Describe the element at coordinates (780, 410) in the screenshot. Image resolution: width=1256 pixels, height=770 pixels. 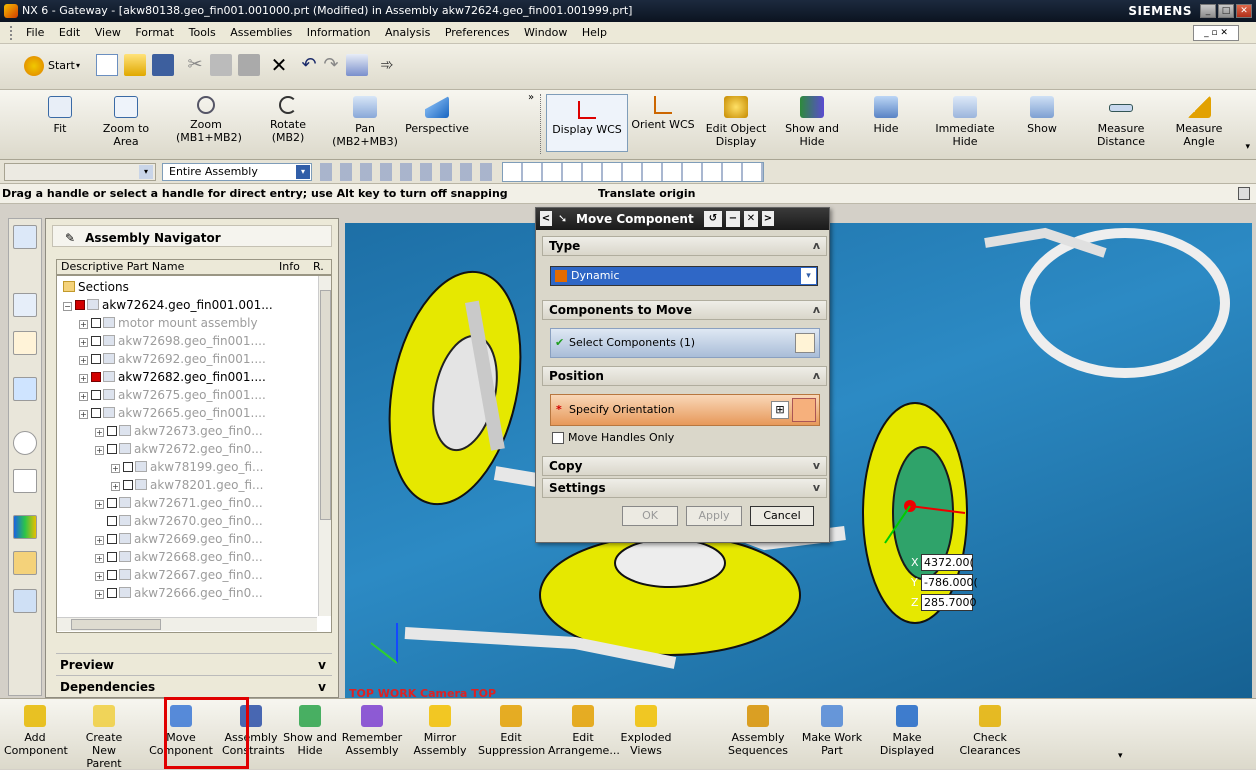
I see `point-dialog-icon: ⊞` at that location.